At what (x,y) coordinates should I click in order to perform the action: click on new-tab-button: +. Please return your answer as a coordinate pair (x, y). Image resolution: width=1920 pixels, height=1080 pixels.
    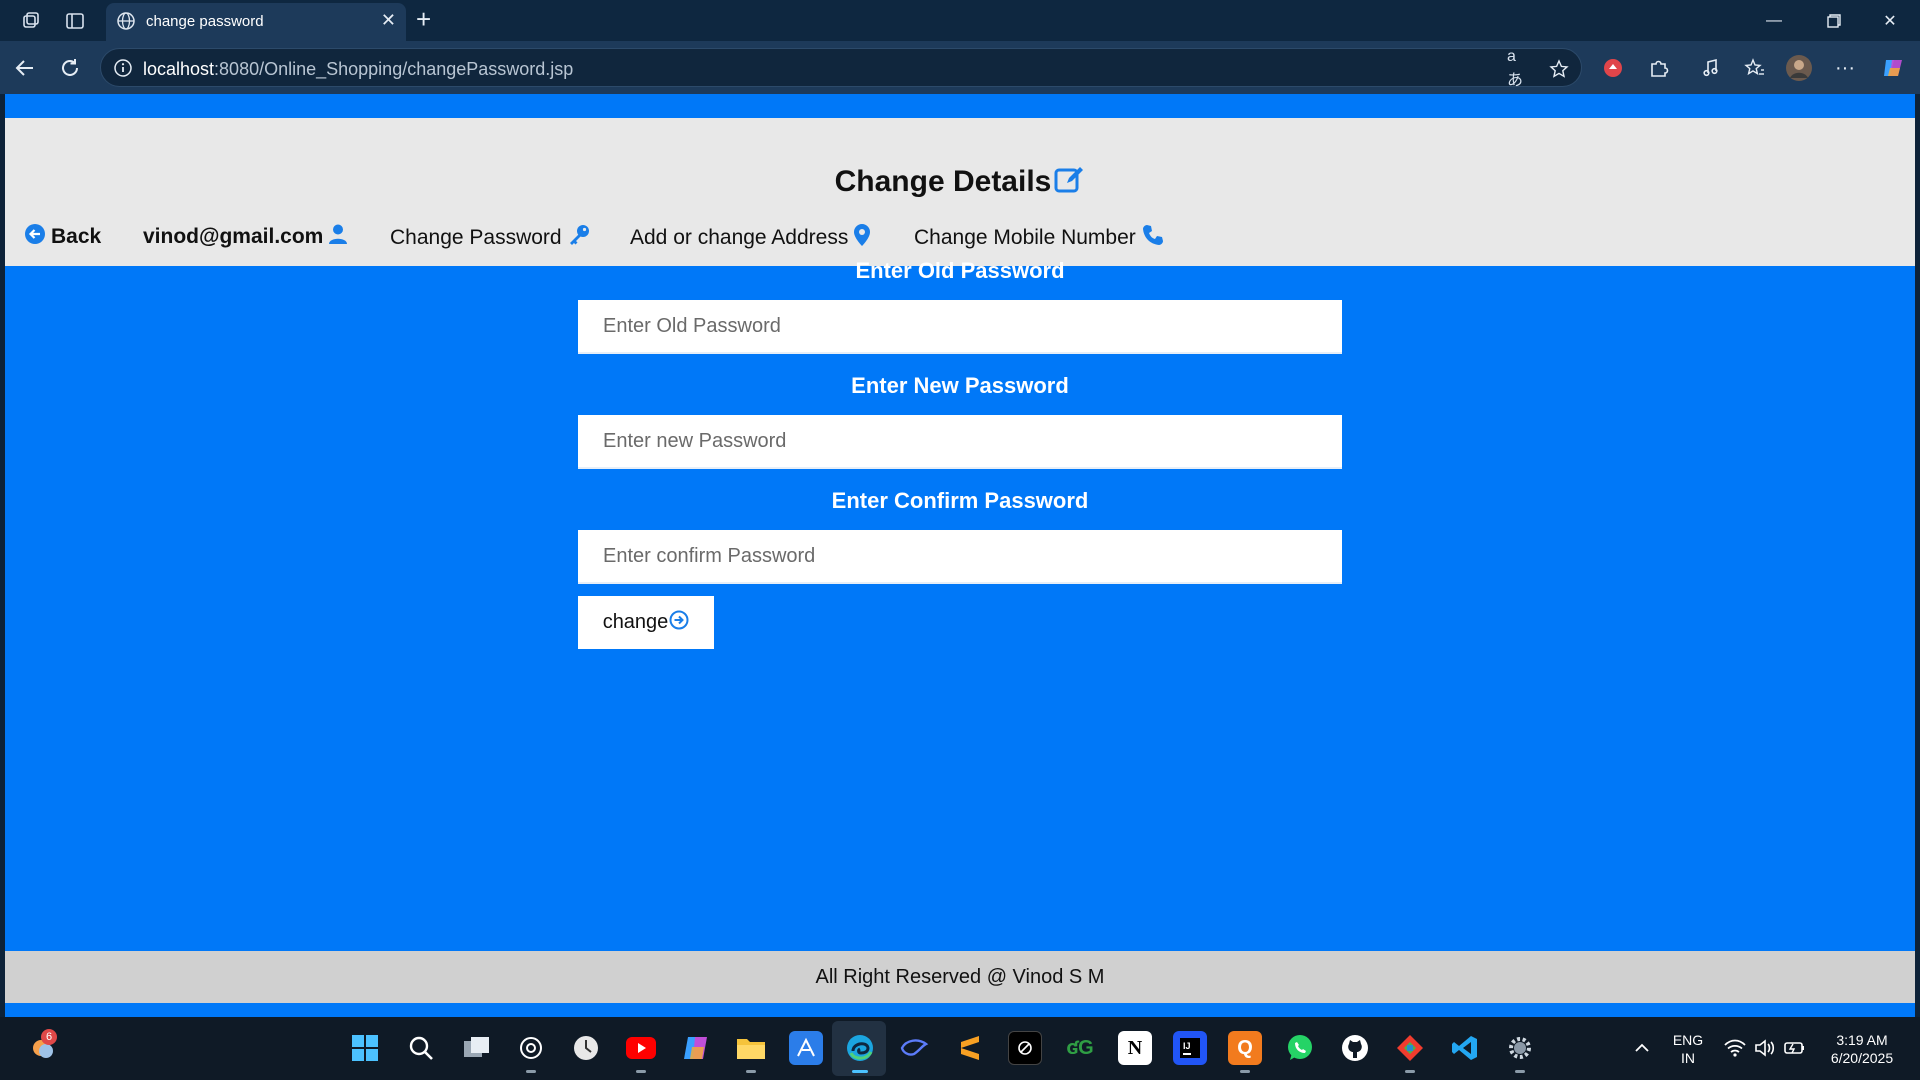
    Looking at the image, I should click on (423, 19).